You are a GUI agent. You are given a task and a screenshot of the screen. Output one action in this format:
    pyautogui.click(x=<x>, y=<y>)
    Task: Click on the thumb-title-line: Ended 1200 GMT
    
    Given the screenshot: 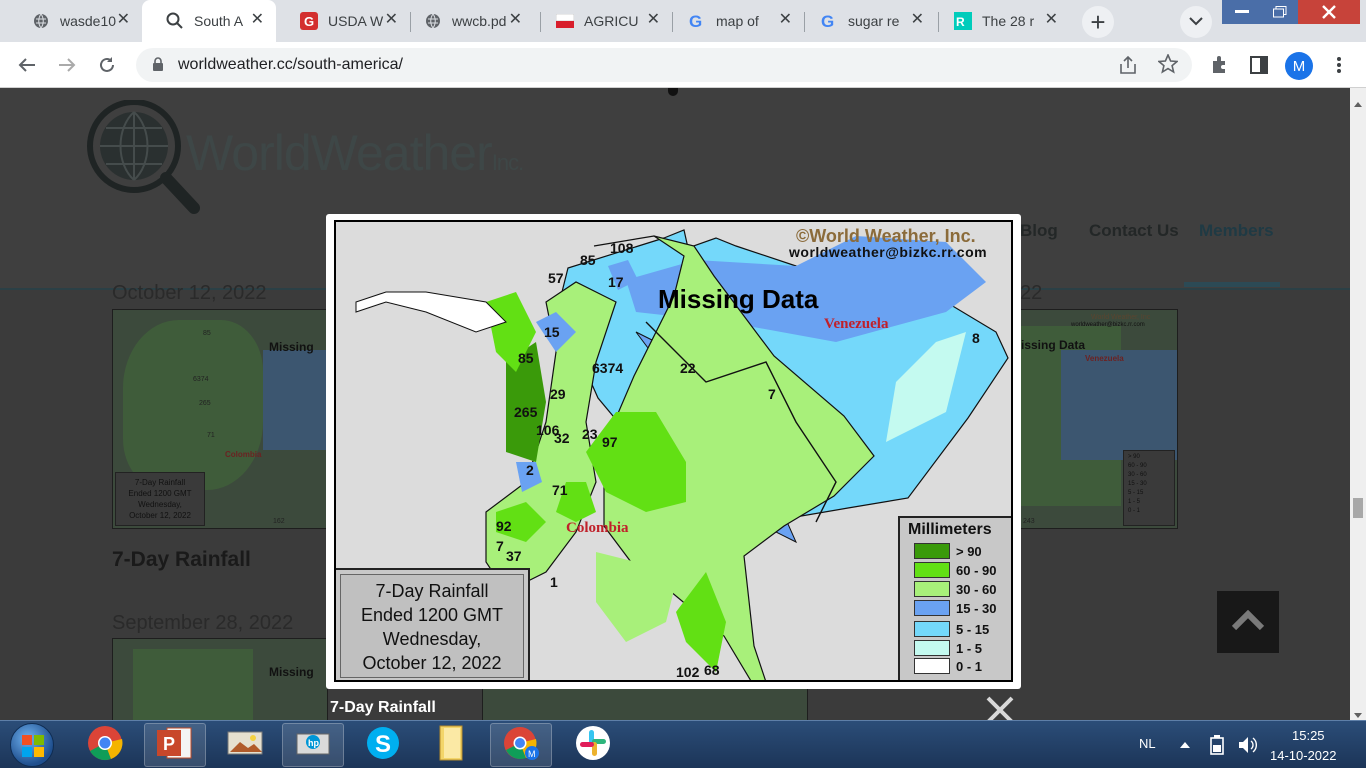 What is the action you would take?
    pyautogui.click(x=160, y=493)
    